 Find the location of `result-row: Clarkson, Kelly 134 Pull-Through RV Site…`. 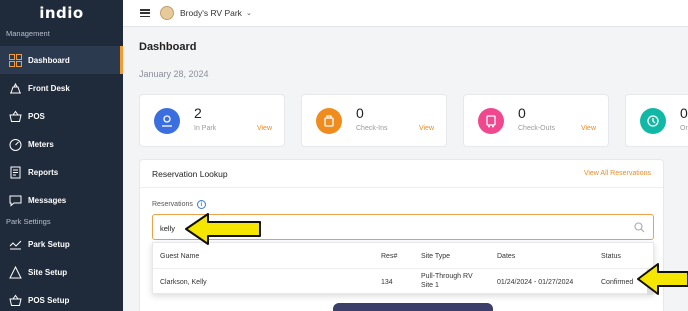

result-row: Clarkson, Kelly 134 Pull-Through RV Site… is located at coordinates (403, 282).